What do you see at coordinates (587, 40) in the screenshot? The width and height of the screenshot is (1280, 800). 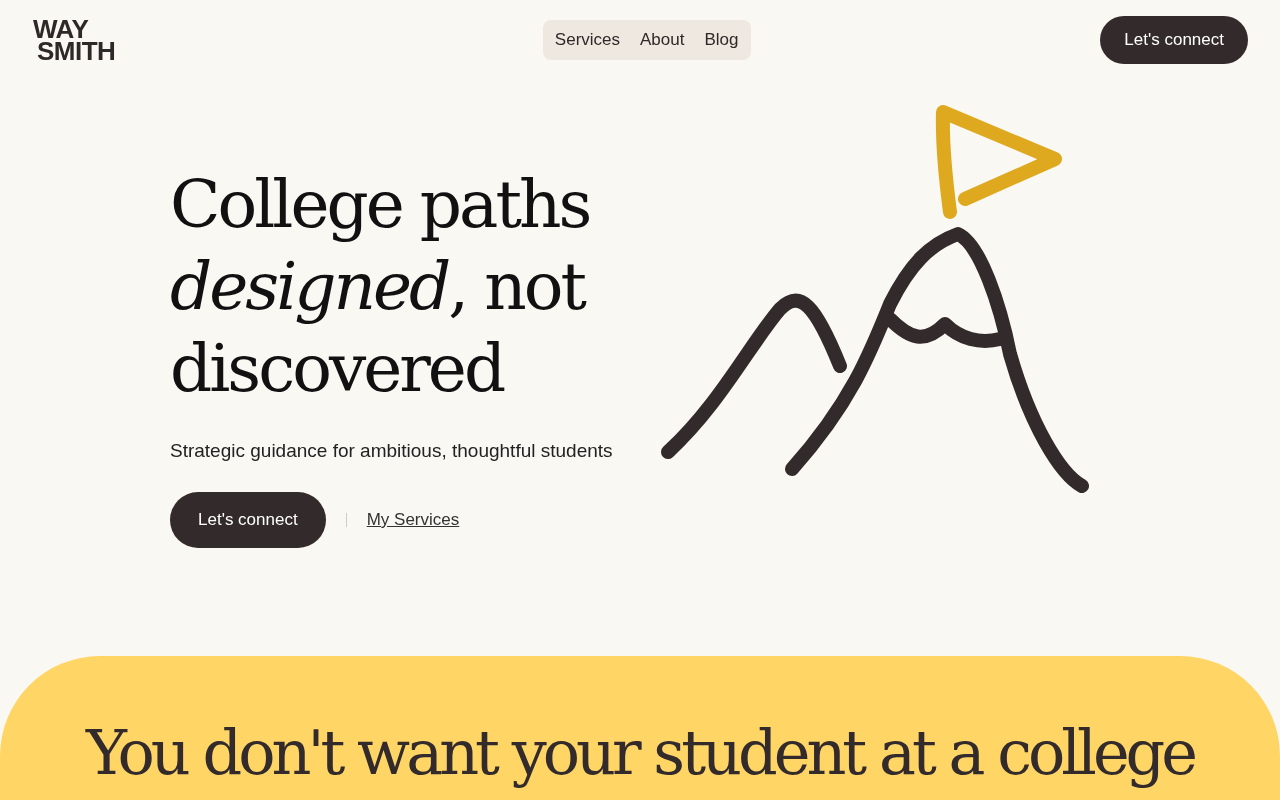 I see `nav-link: Services` at bounding box center [587, 40].